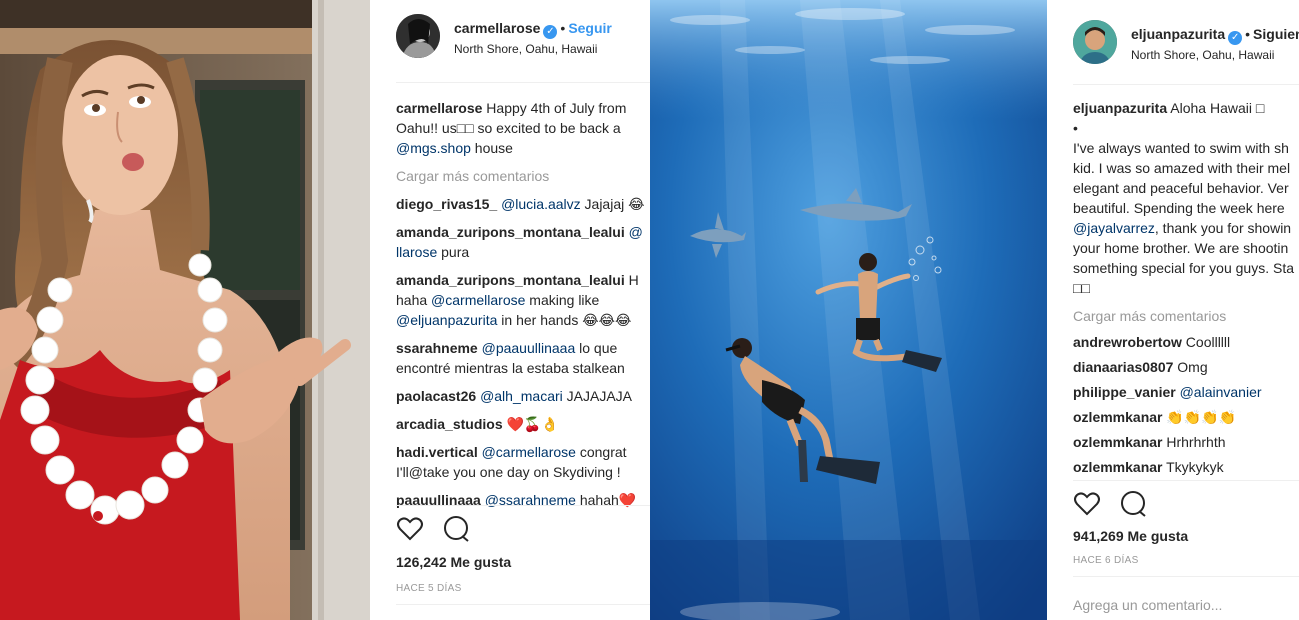 Image resolution: width=1299 pixels, height=620 pixels. What do you see at coordinates (525, 49) in the screenshot?
I see `post1-location: North Shore, Oahu, Hawaii` at bounding box center [525, 49].